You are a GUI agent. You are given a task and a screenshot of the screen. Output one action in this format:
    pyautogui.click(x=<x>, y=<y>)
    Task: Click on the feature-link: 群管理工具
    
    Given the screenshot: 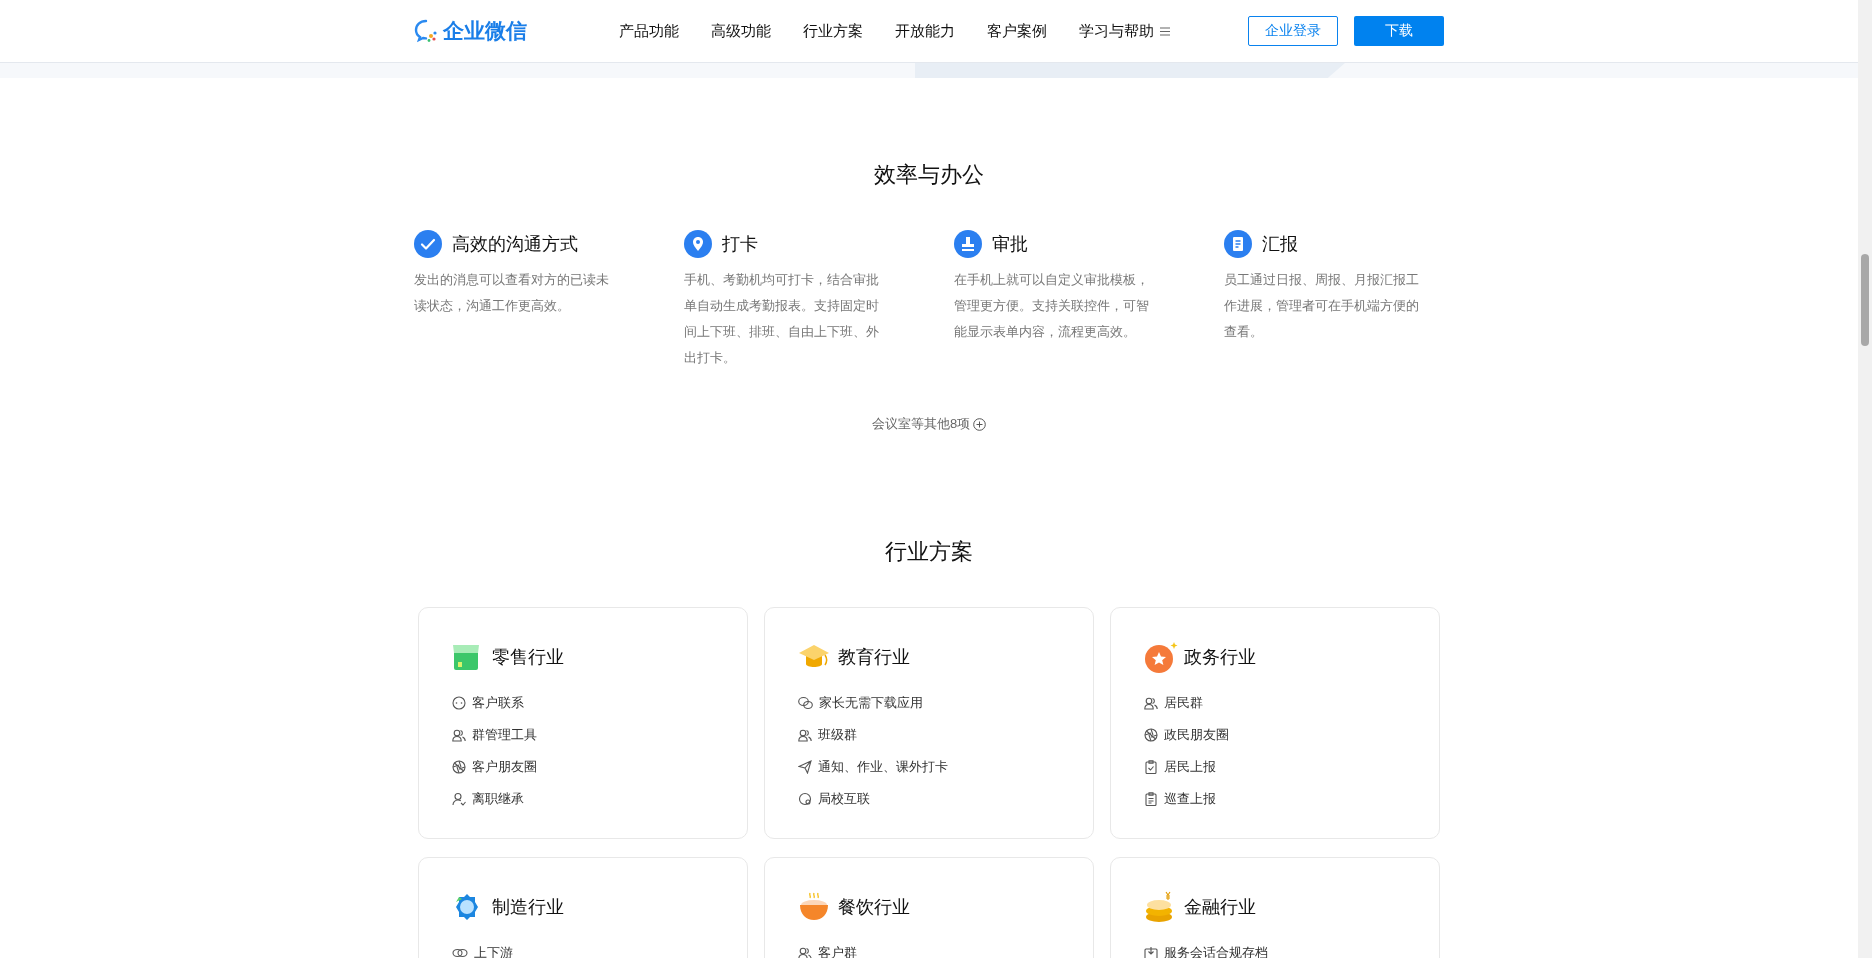 What is the action you would take?
    pyautogui.click(x=504, y=735)
    